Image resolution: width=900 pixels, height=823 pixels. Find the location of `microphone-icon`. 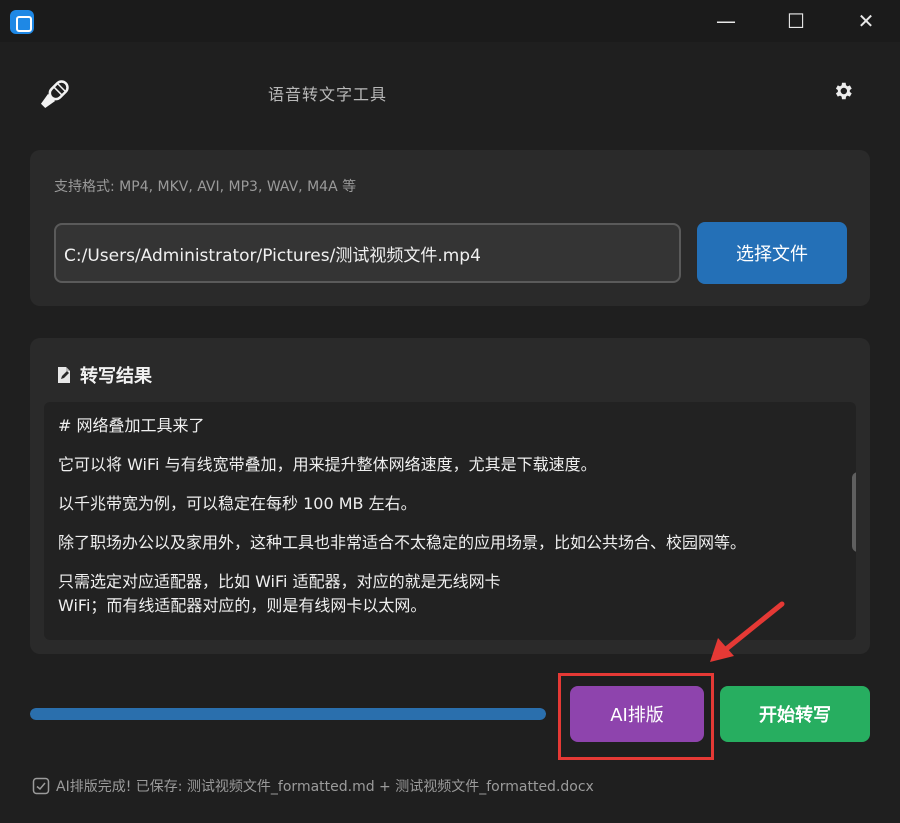

microphone-icon is located at coordinates (54, 94).